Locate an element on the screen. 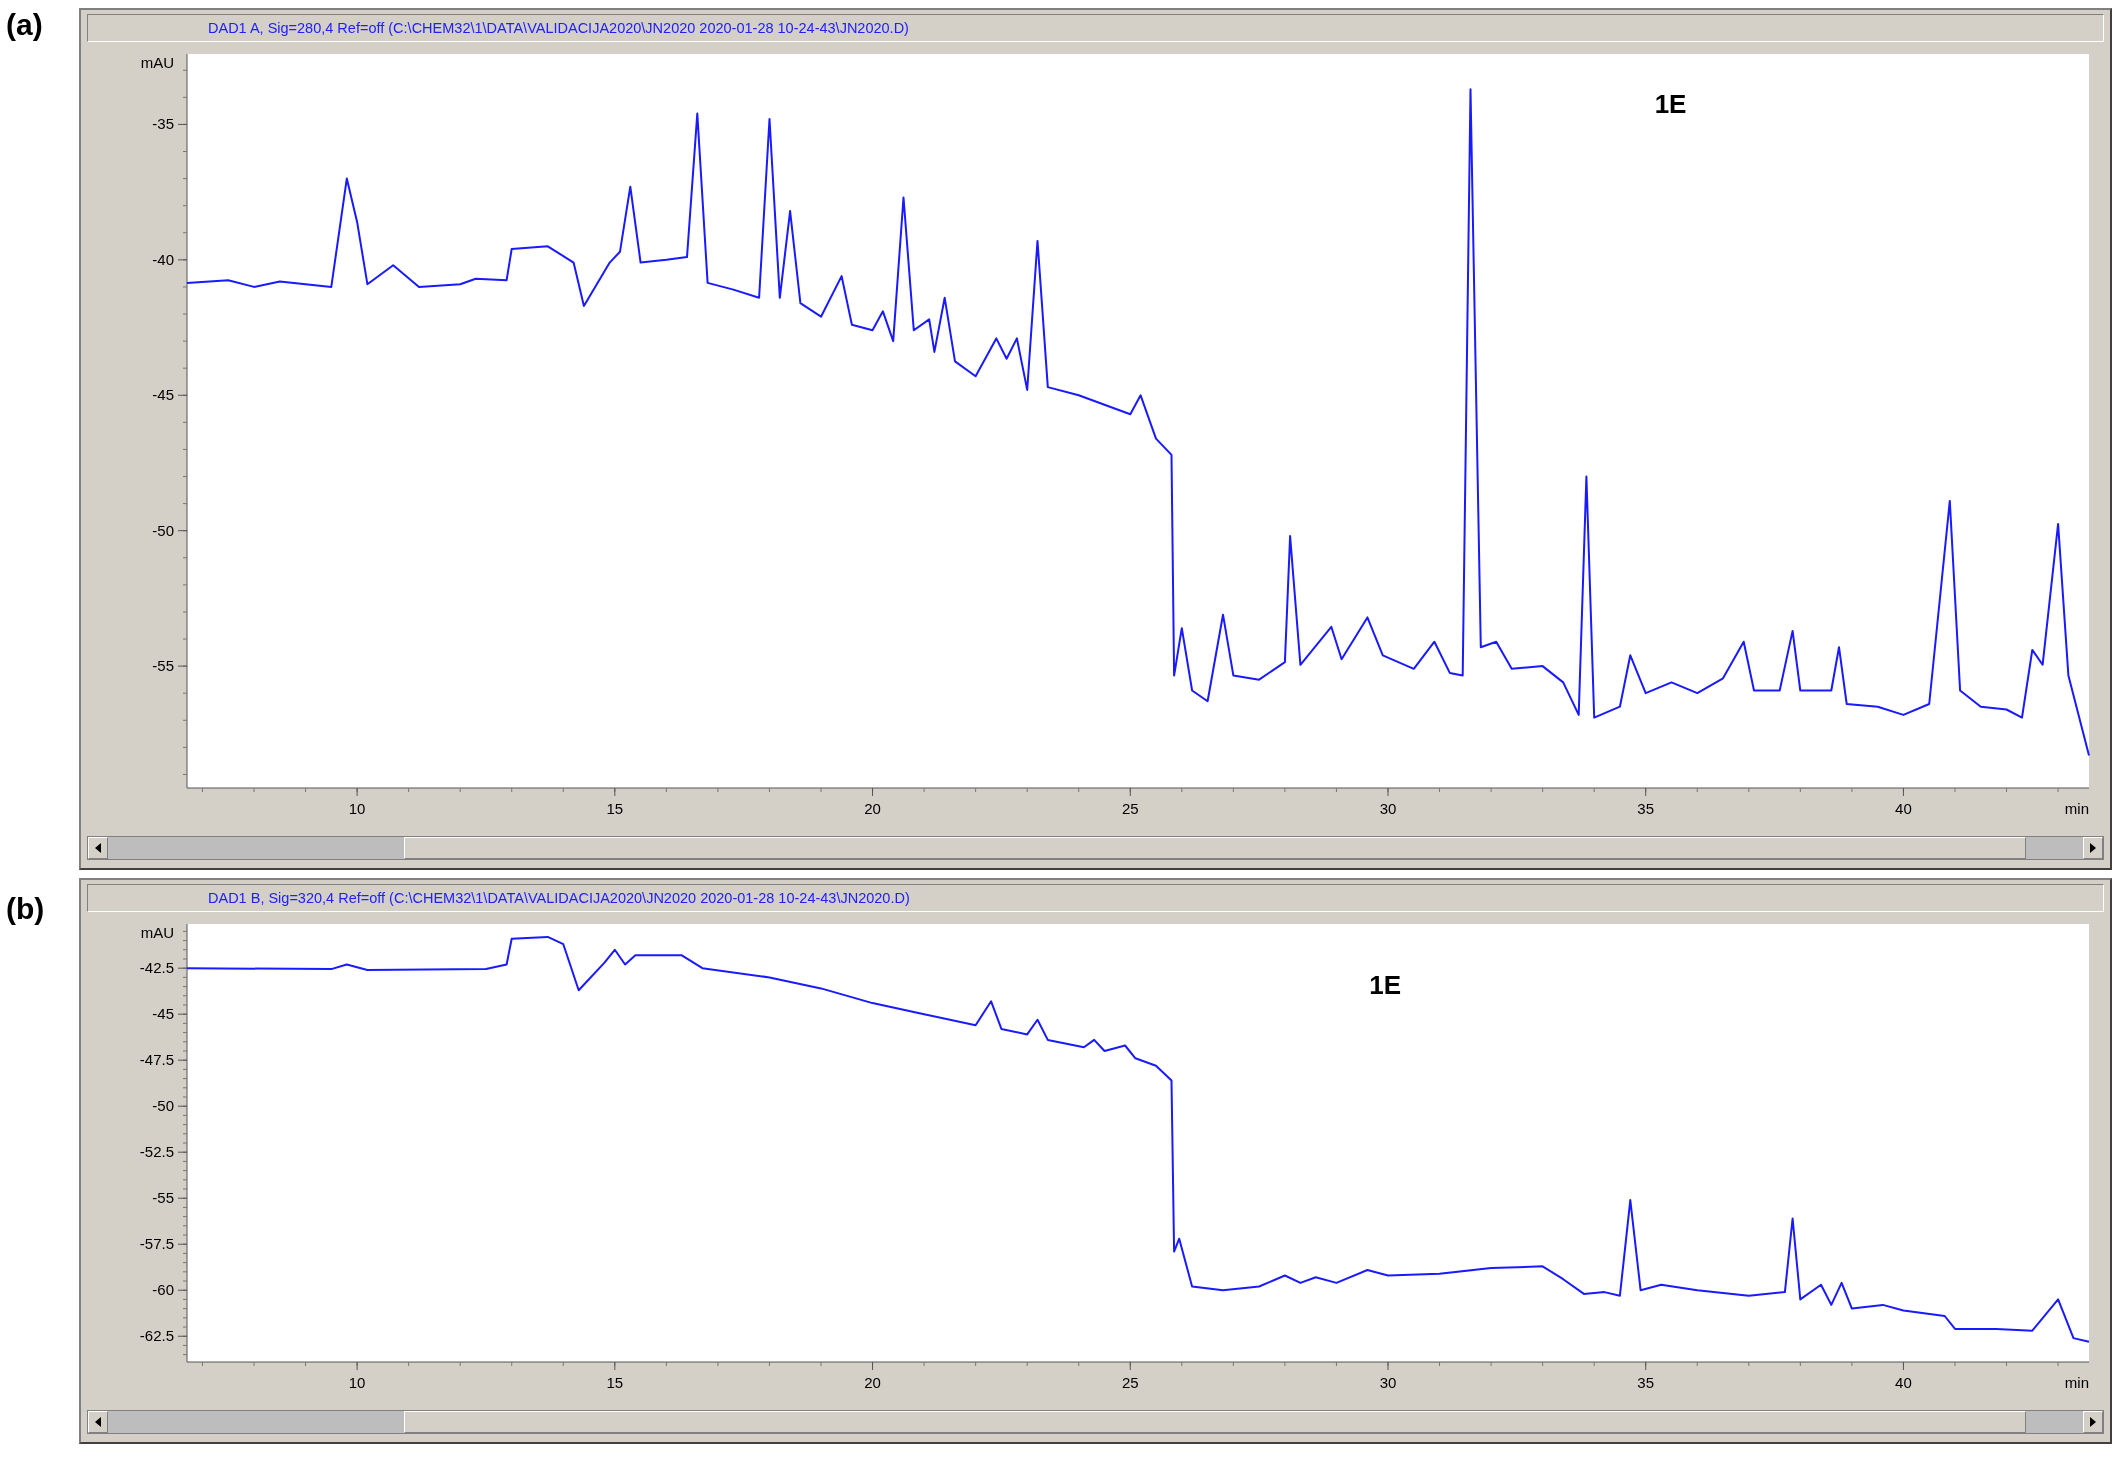  figure-label: (a) is located at coordinates (25, 25).